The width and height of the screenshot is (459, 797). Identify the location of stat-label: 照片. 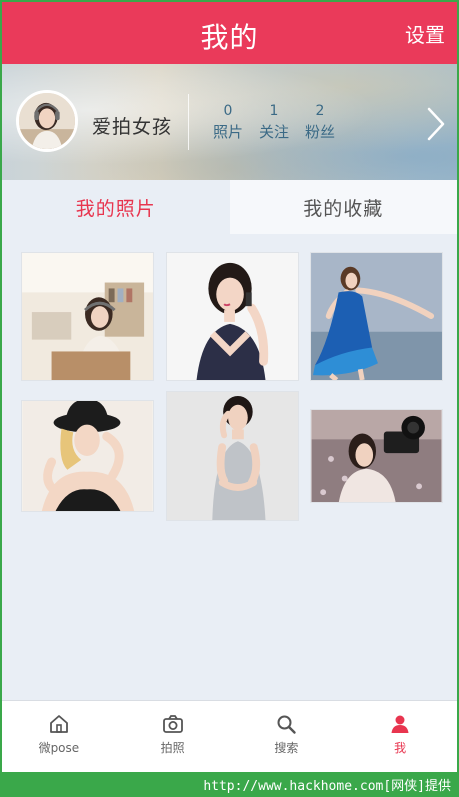
(227, 132).